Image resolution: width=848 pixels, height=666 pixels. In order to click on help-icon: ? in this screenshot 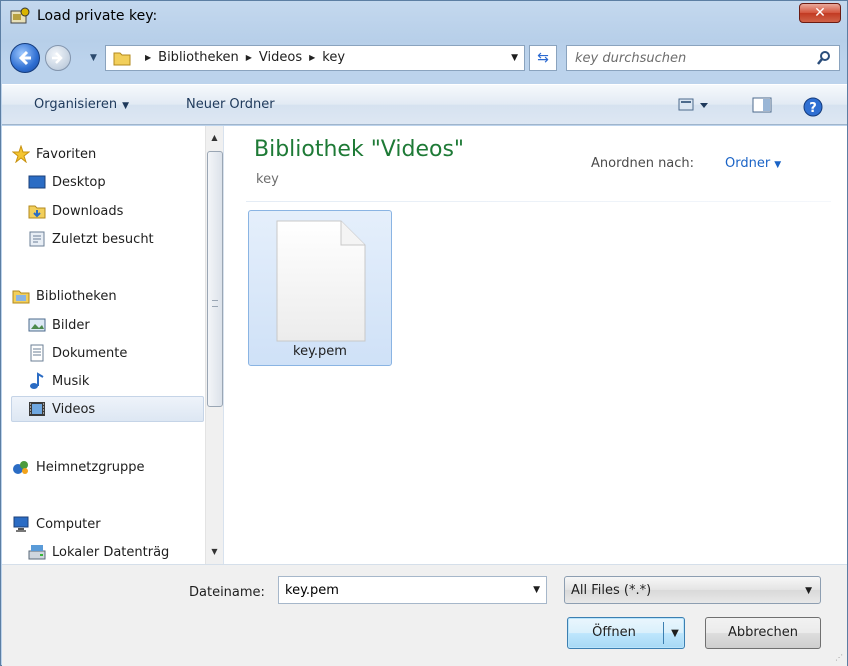, I will do `click(813, 109)`.